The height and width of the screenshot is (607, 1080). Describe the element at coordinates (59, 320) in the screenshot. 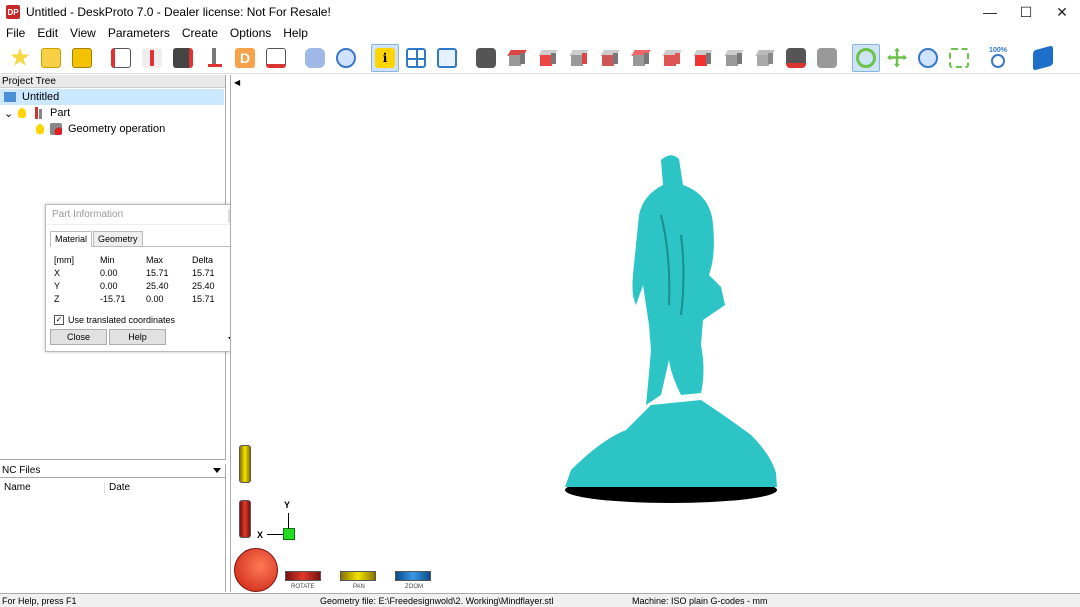

I see `checkbox-box: ✓` at that location.